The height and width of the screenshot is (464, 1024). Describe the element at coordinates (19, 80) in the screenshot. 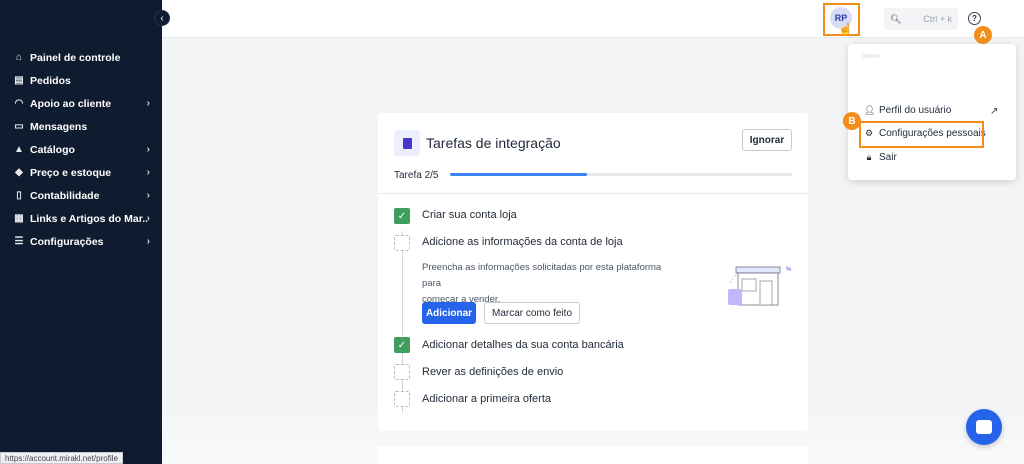

I see `clipboard-icon: ▤` at that location.